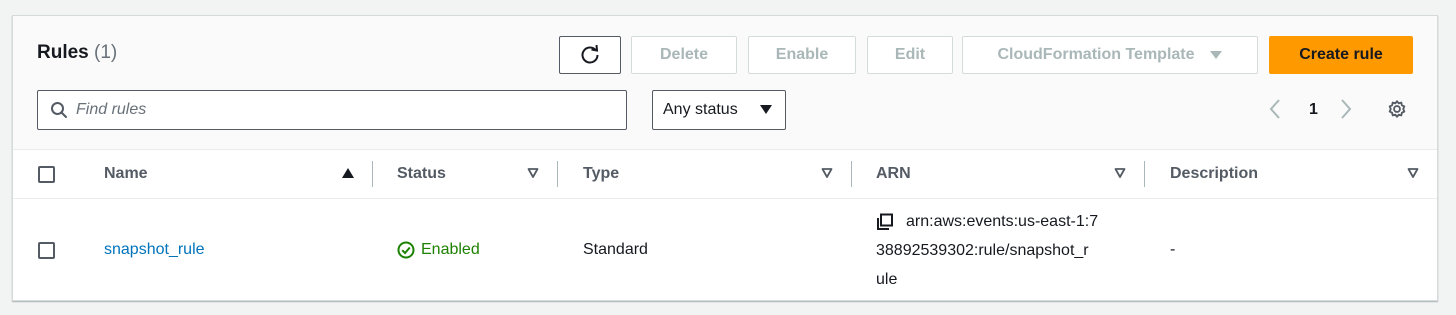 The width and height of the screenshot is (1456, 315). What do you see at coordinates (887, 279) in the screenshot?
I see `arn-line: ule` at bounding box center [887, 279].